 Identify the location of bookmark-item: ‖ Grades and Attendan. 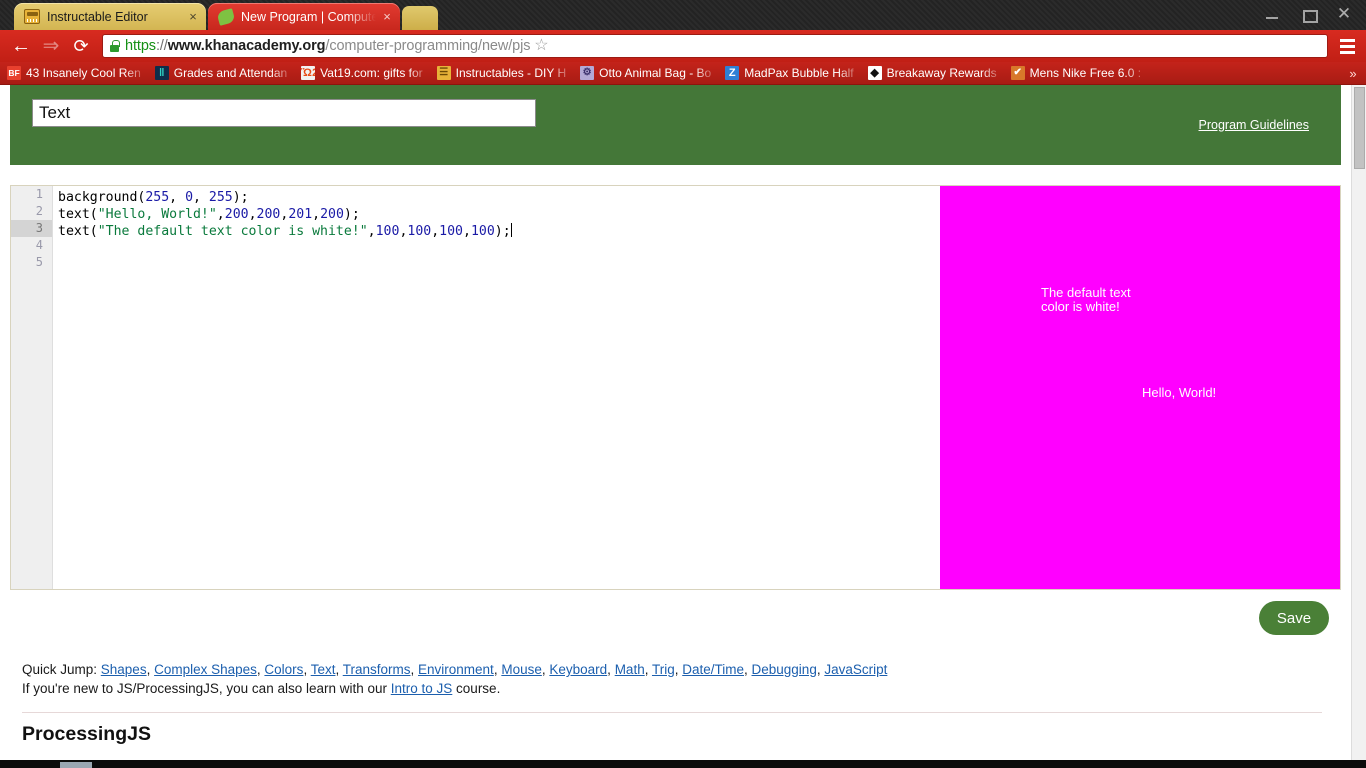
(221, 73).